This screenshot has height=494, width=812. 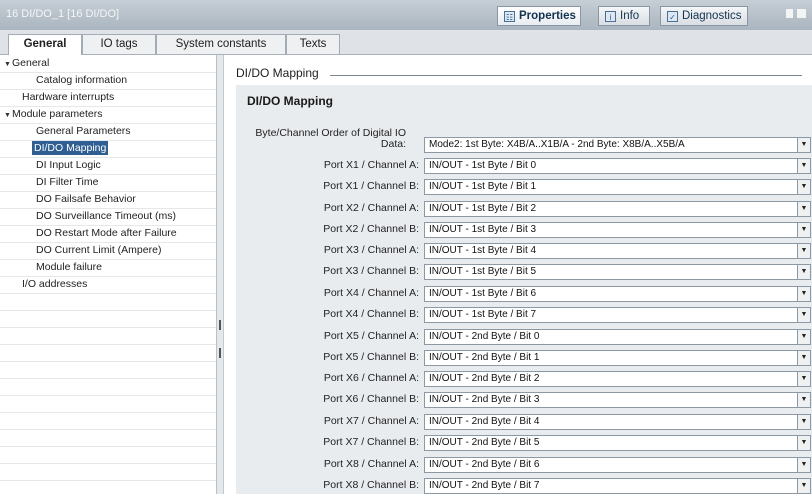 What do you see at coordinates (68, 165) in the screenshot?
I see `nav-item-di-input-logic: DI Input Logic` at bounding box center [68, 165].